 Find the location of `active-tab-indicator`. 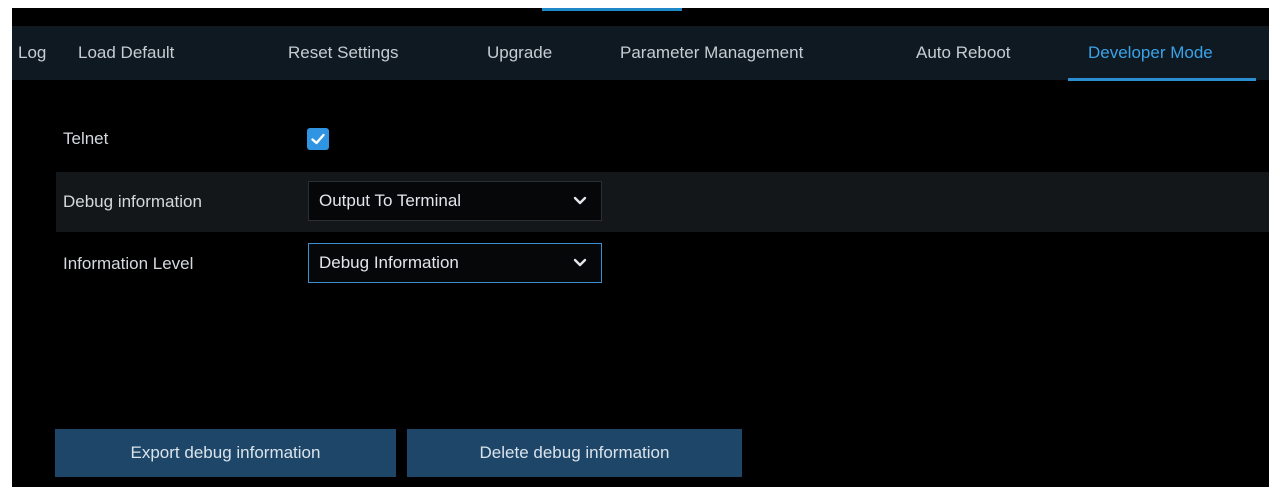

active-tab-indicator is located at coordinates (1162, 79).